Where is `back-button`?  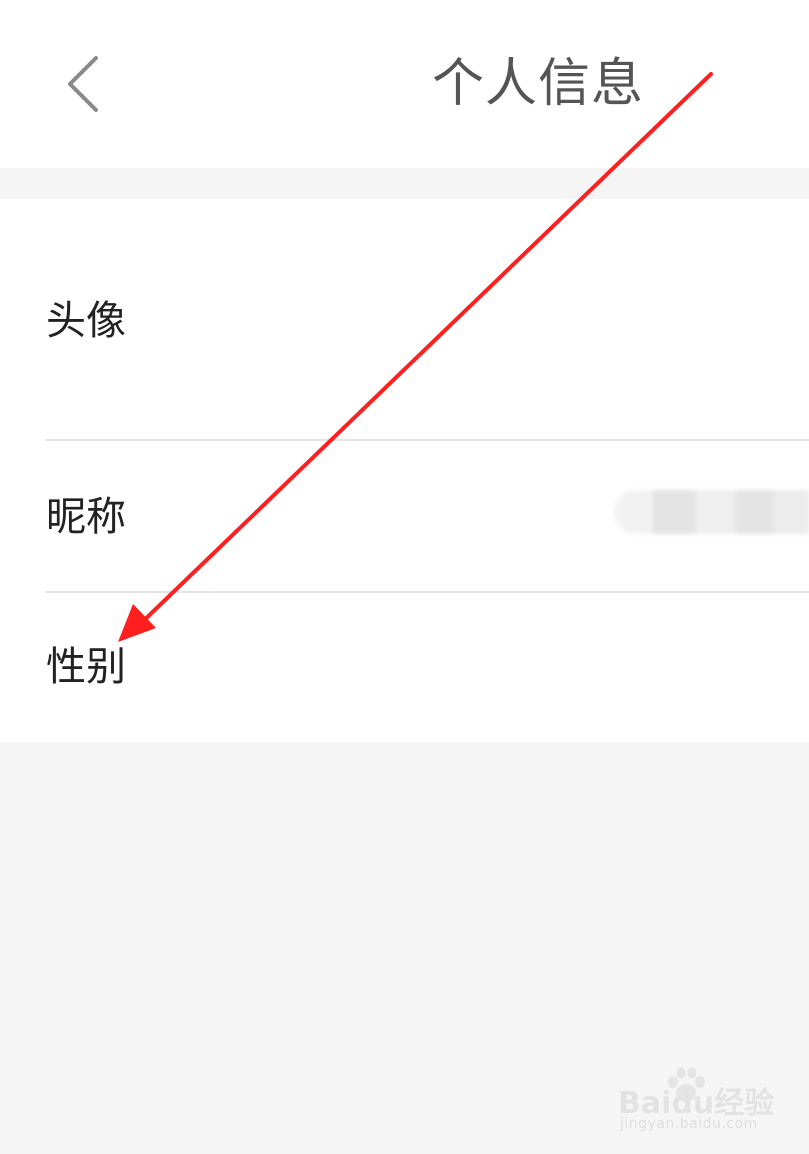 back-button is located at coordinates (84, 84).